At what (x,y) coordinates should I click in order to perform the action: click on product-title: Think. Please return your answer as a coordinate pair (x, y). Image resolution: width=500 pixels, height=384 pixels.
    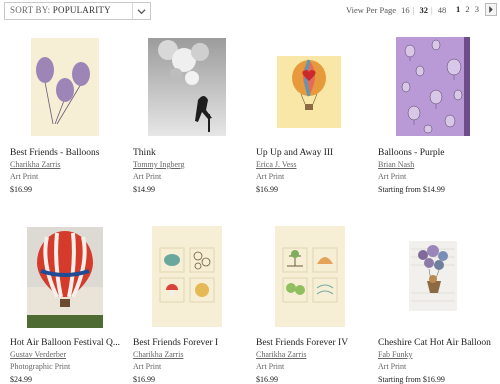
    Looking at the image, I should click on (195, 153).